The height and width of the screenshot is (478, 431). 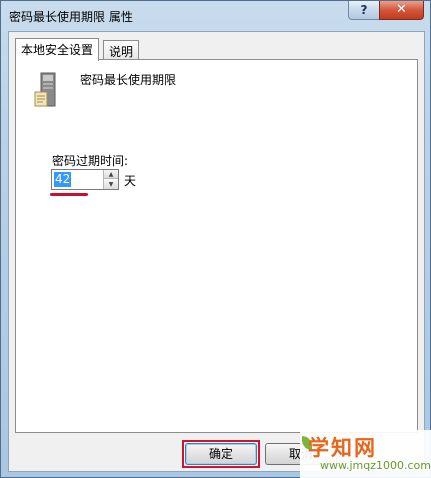 I want to click on help-button: ?, so click(x=364, y=10).